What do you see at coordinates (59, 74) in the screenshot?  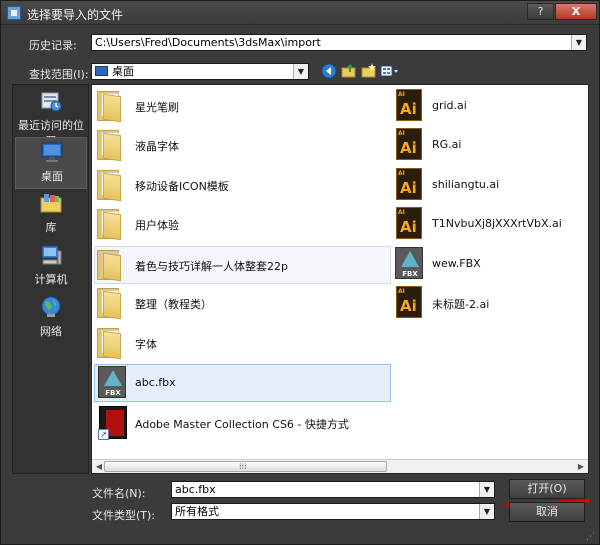 I see `lookin-label: 查找范围(I):` at bounding box center [59, 74].